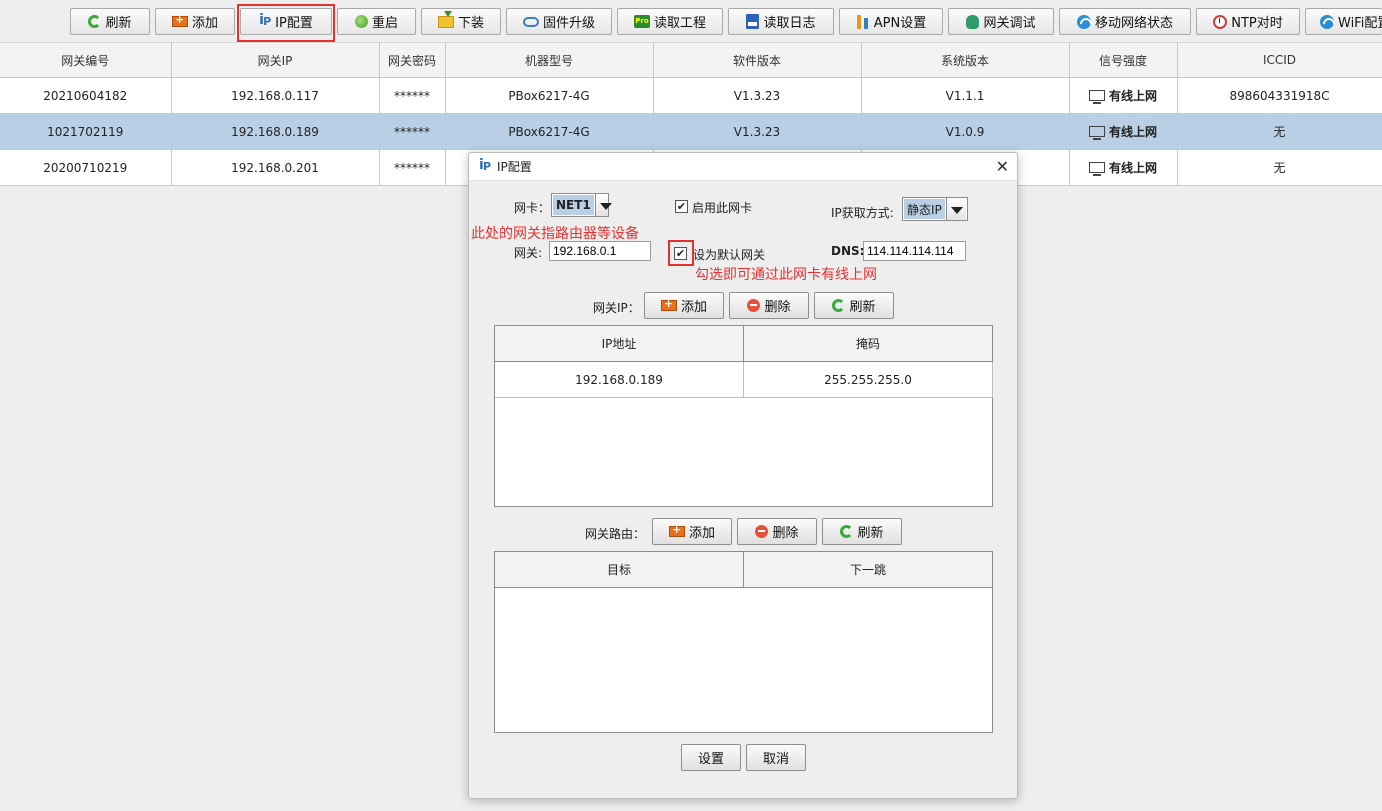 The height and width of the screenshot is (811, 1382). I want to click on table-cell: V1.3.23, so click(757, 95).